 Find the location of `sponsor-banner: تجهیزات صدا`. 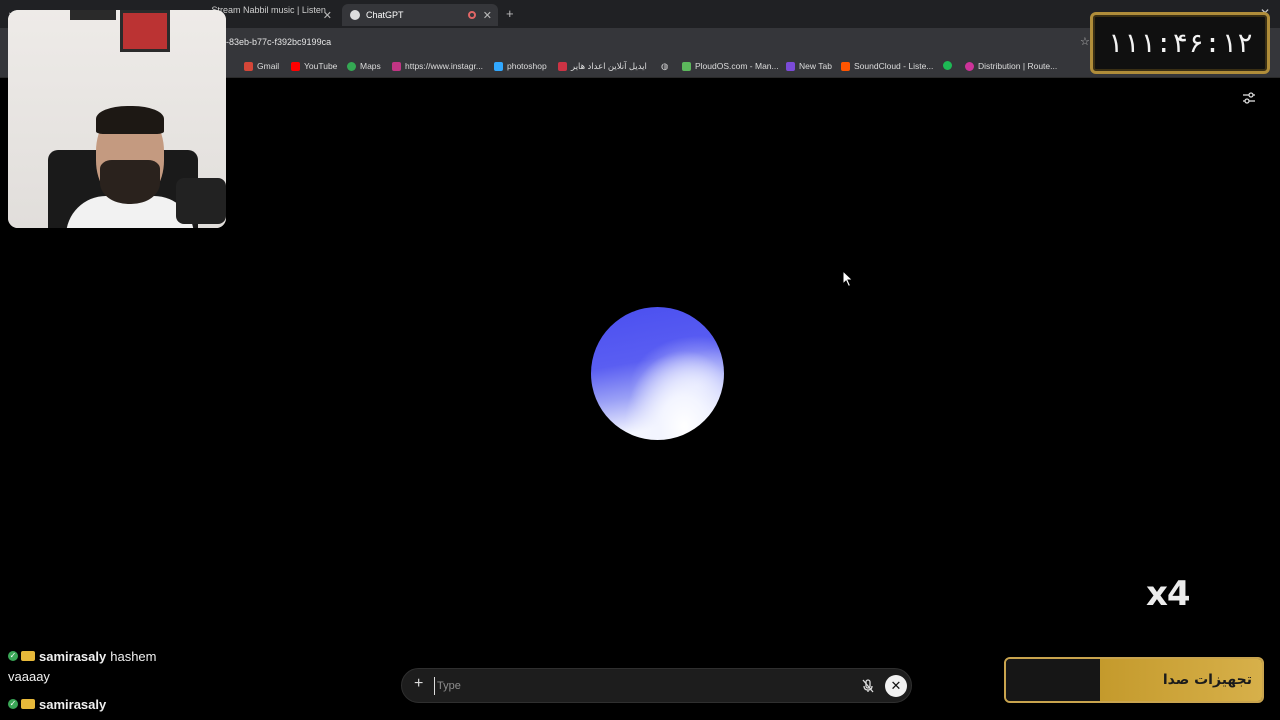

sponsor-banner: تجهیزات صدا is located at coordinates (1134, 680).